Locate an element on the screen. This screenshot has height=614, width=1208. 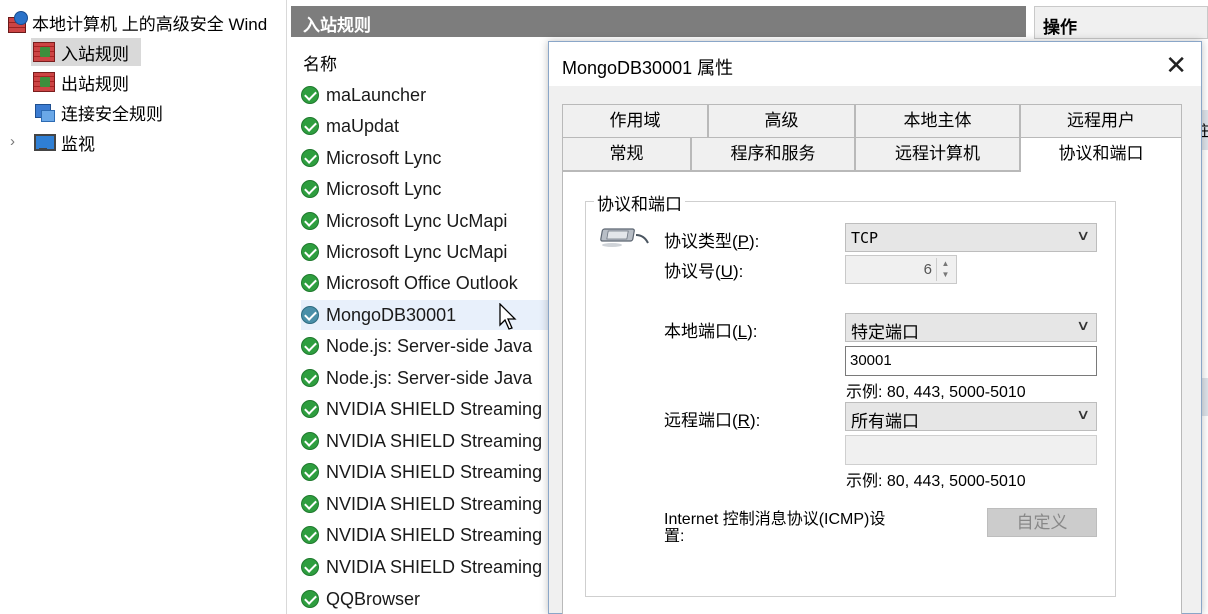
pane-header: 入站规则 is located at coordinates (658, 21).